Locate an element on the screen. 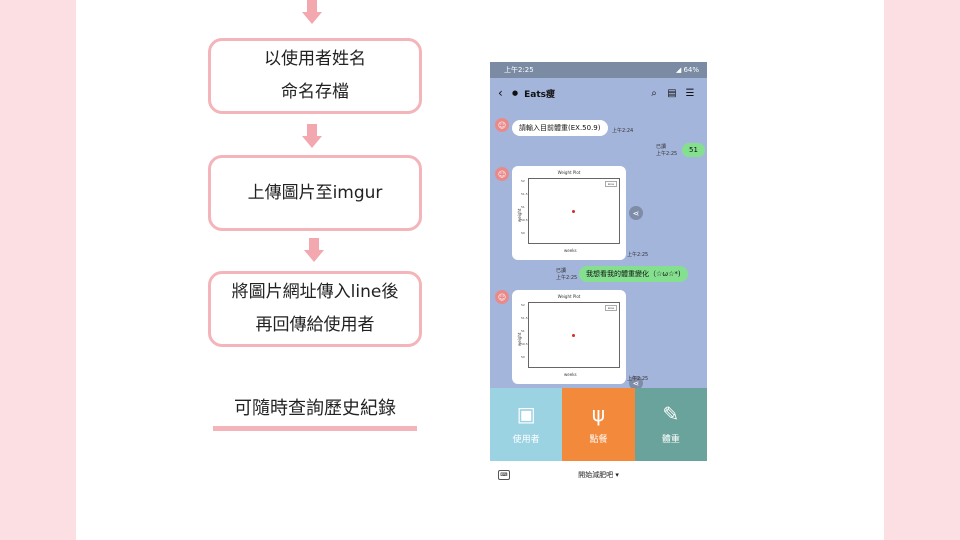  flow-box-save: 以使用者姓名 命名存檔 is located at coordinates (315, 76).